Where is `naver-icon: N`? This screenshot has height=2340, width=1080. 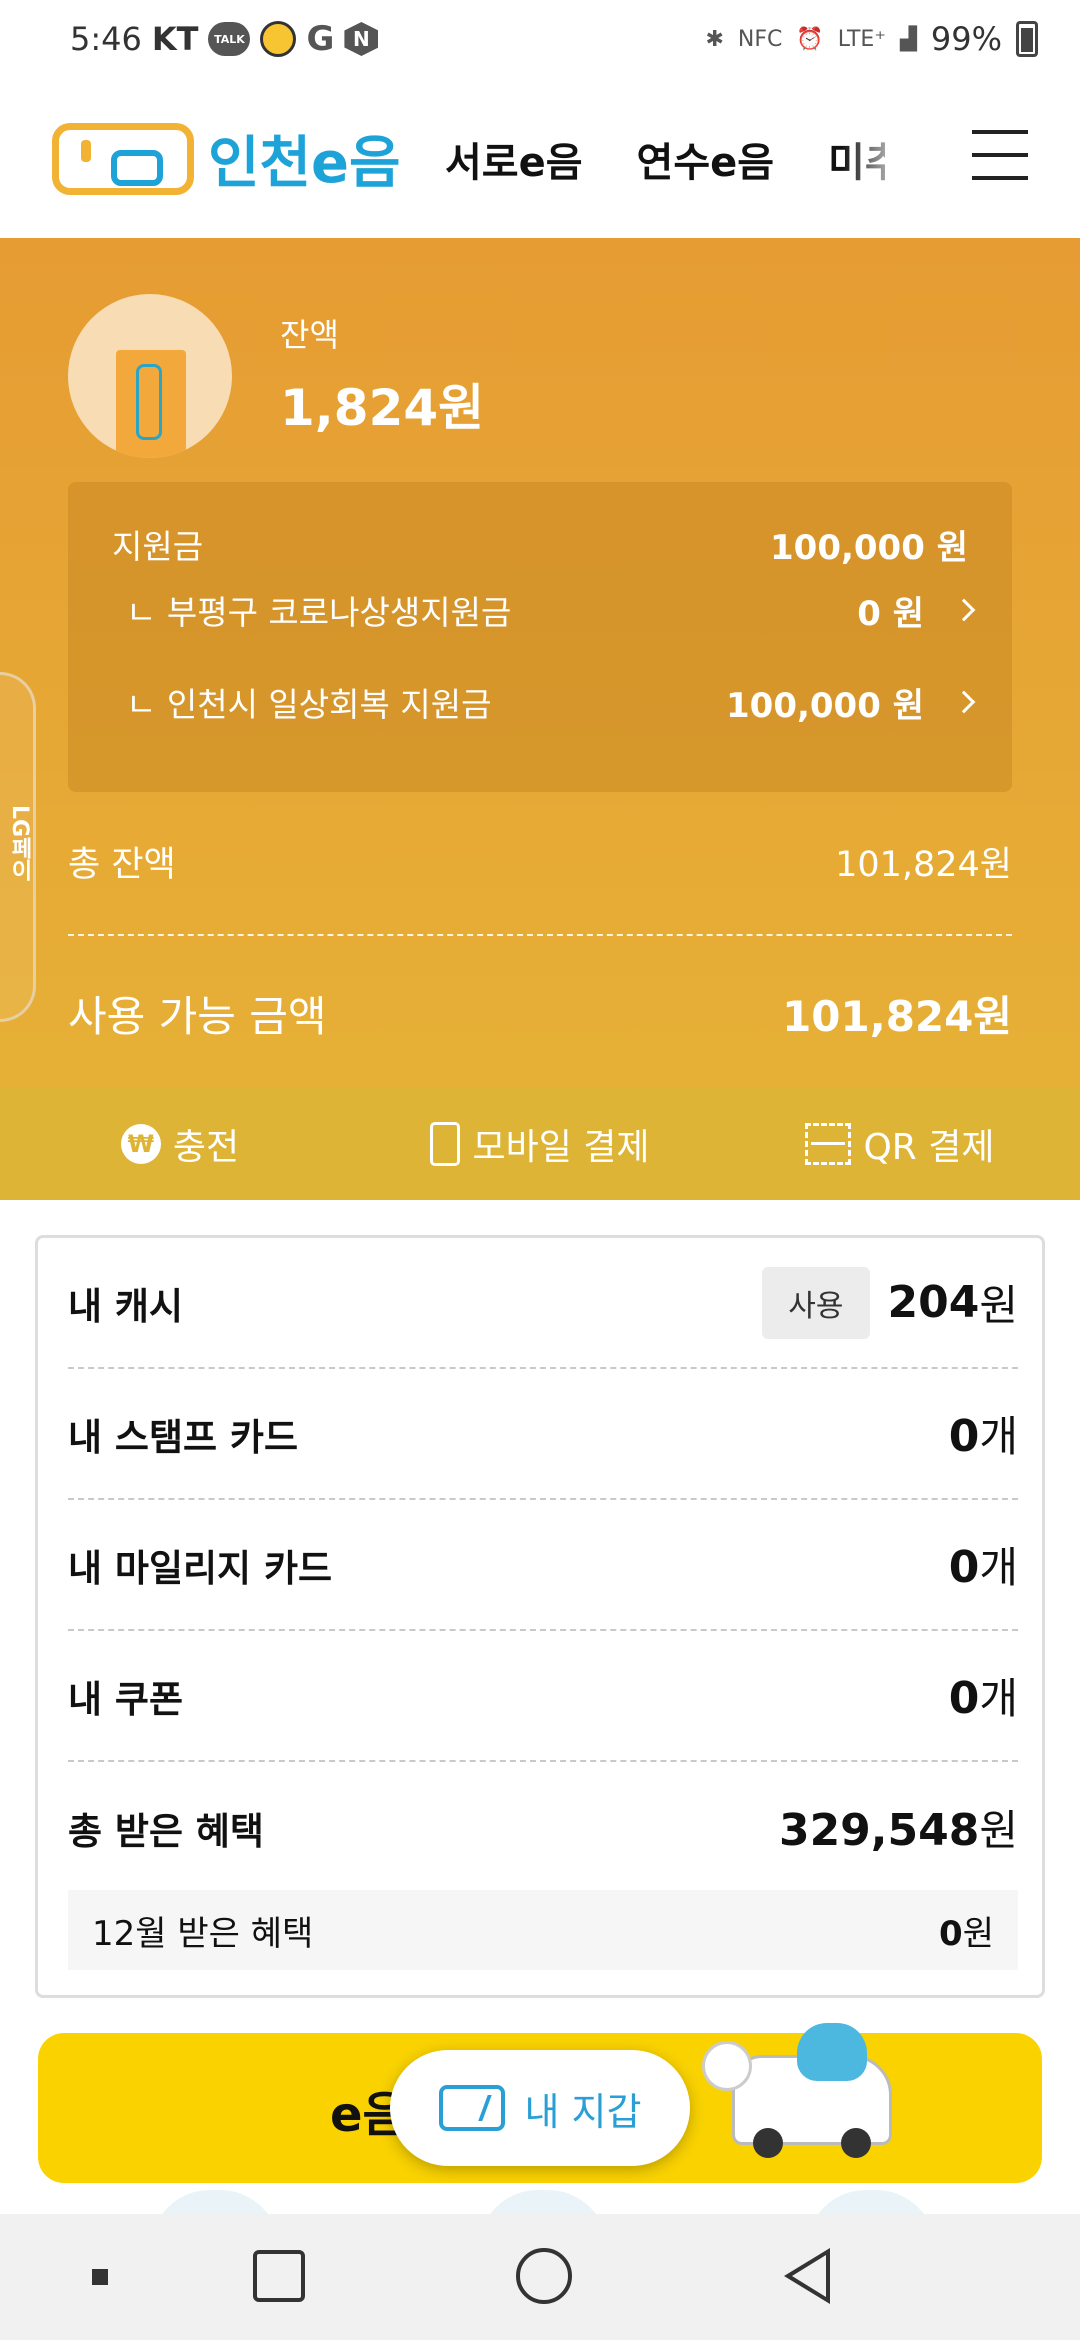
naver-icon: N is located at coordinates (361, 39).